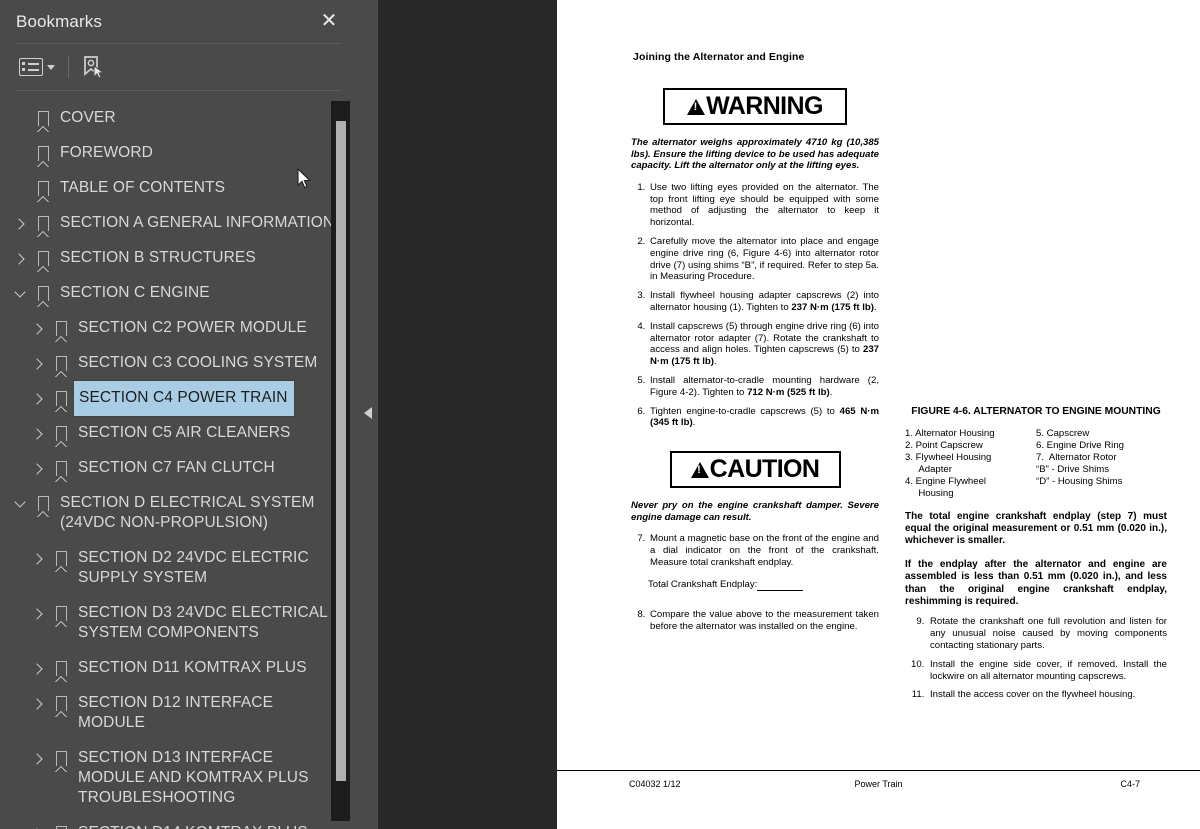 This screenshot has height=829, width=1200. Describe the element at coordinates (878, 771) in the screenshot. I see `footer-divider` at that location.